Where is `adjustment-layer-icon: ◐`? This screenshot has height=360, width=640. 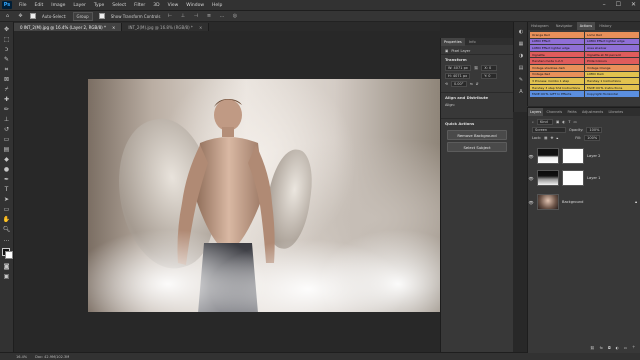 adjustment-layer-icon: ◐ is located at coordinates (617, 348).